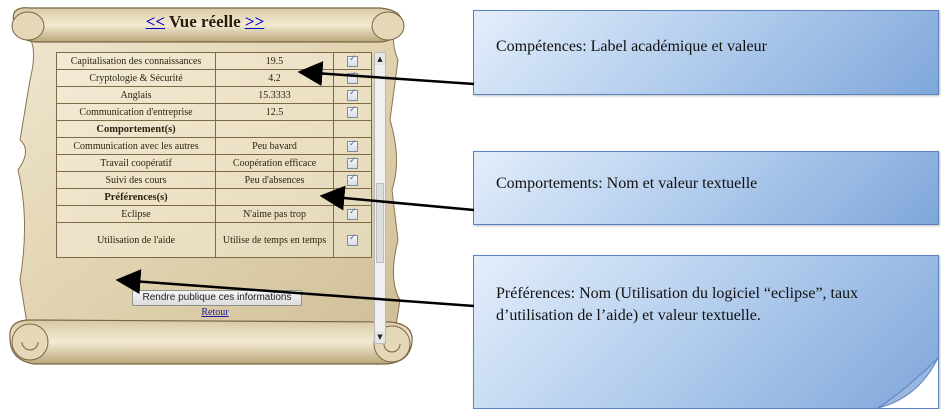  I want to click on arrow-comportements, so click(397, 198).